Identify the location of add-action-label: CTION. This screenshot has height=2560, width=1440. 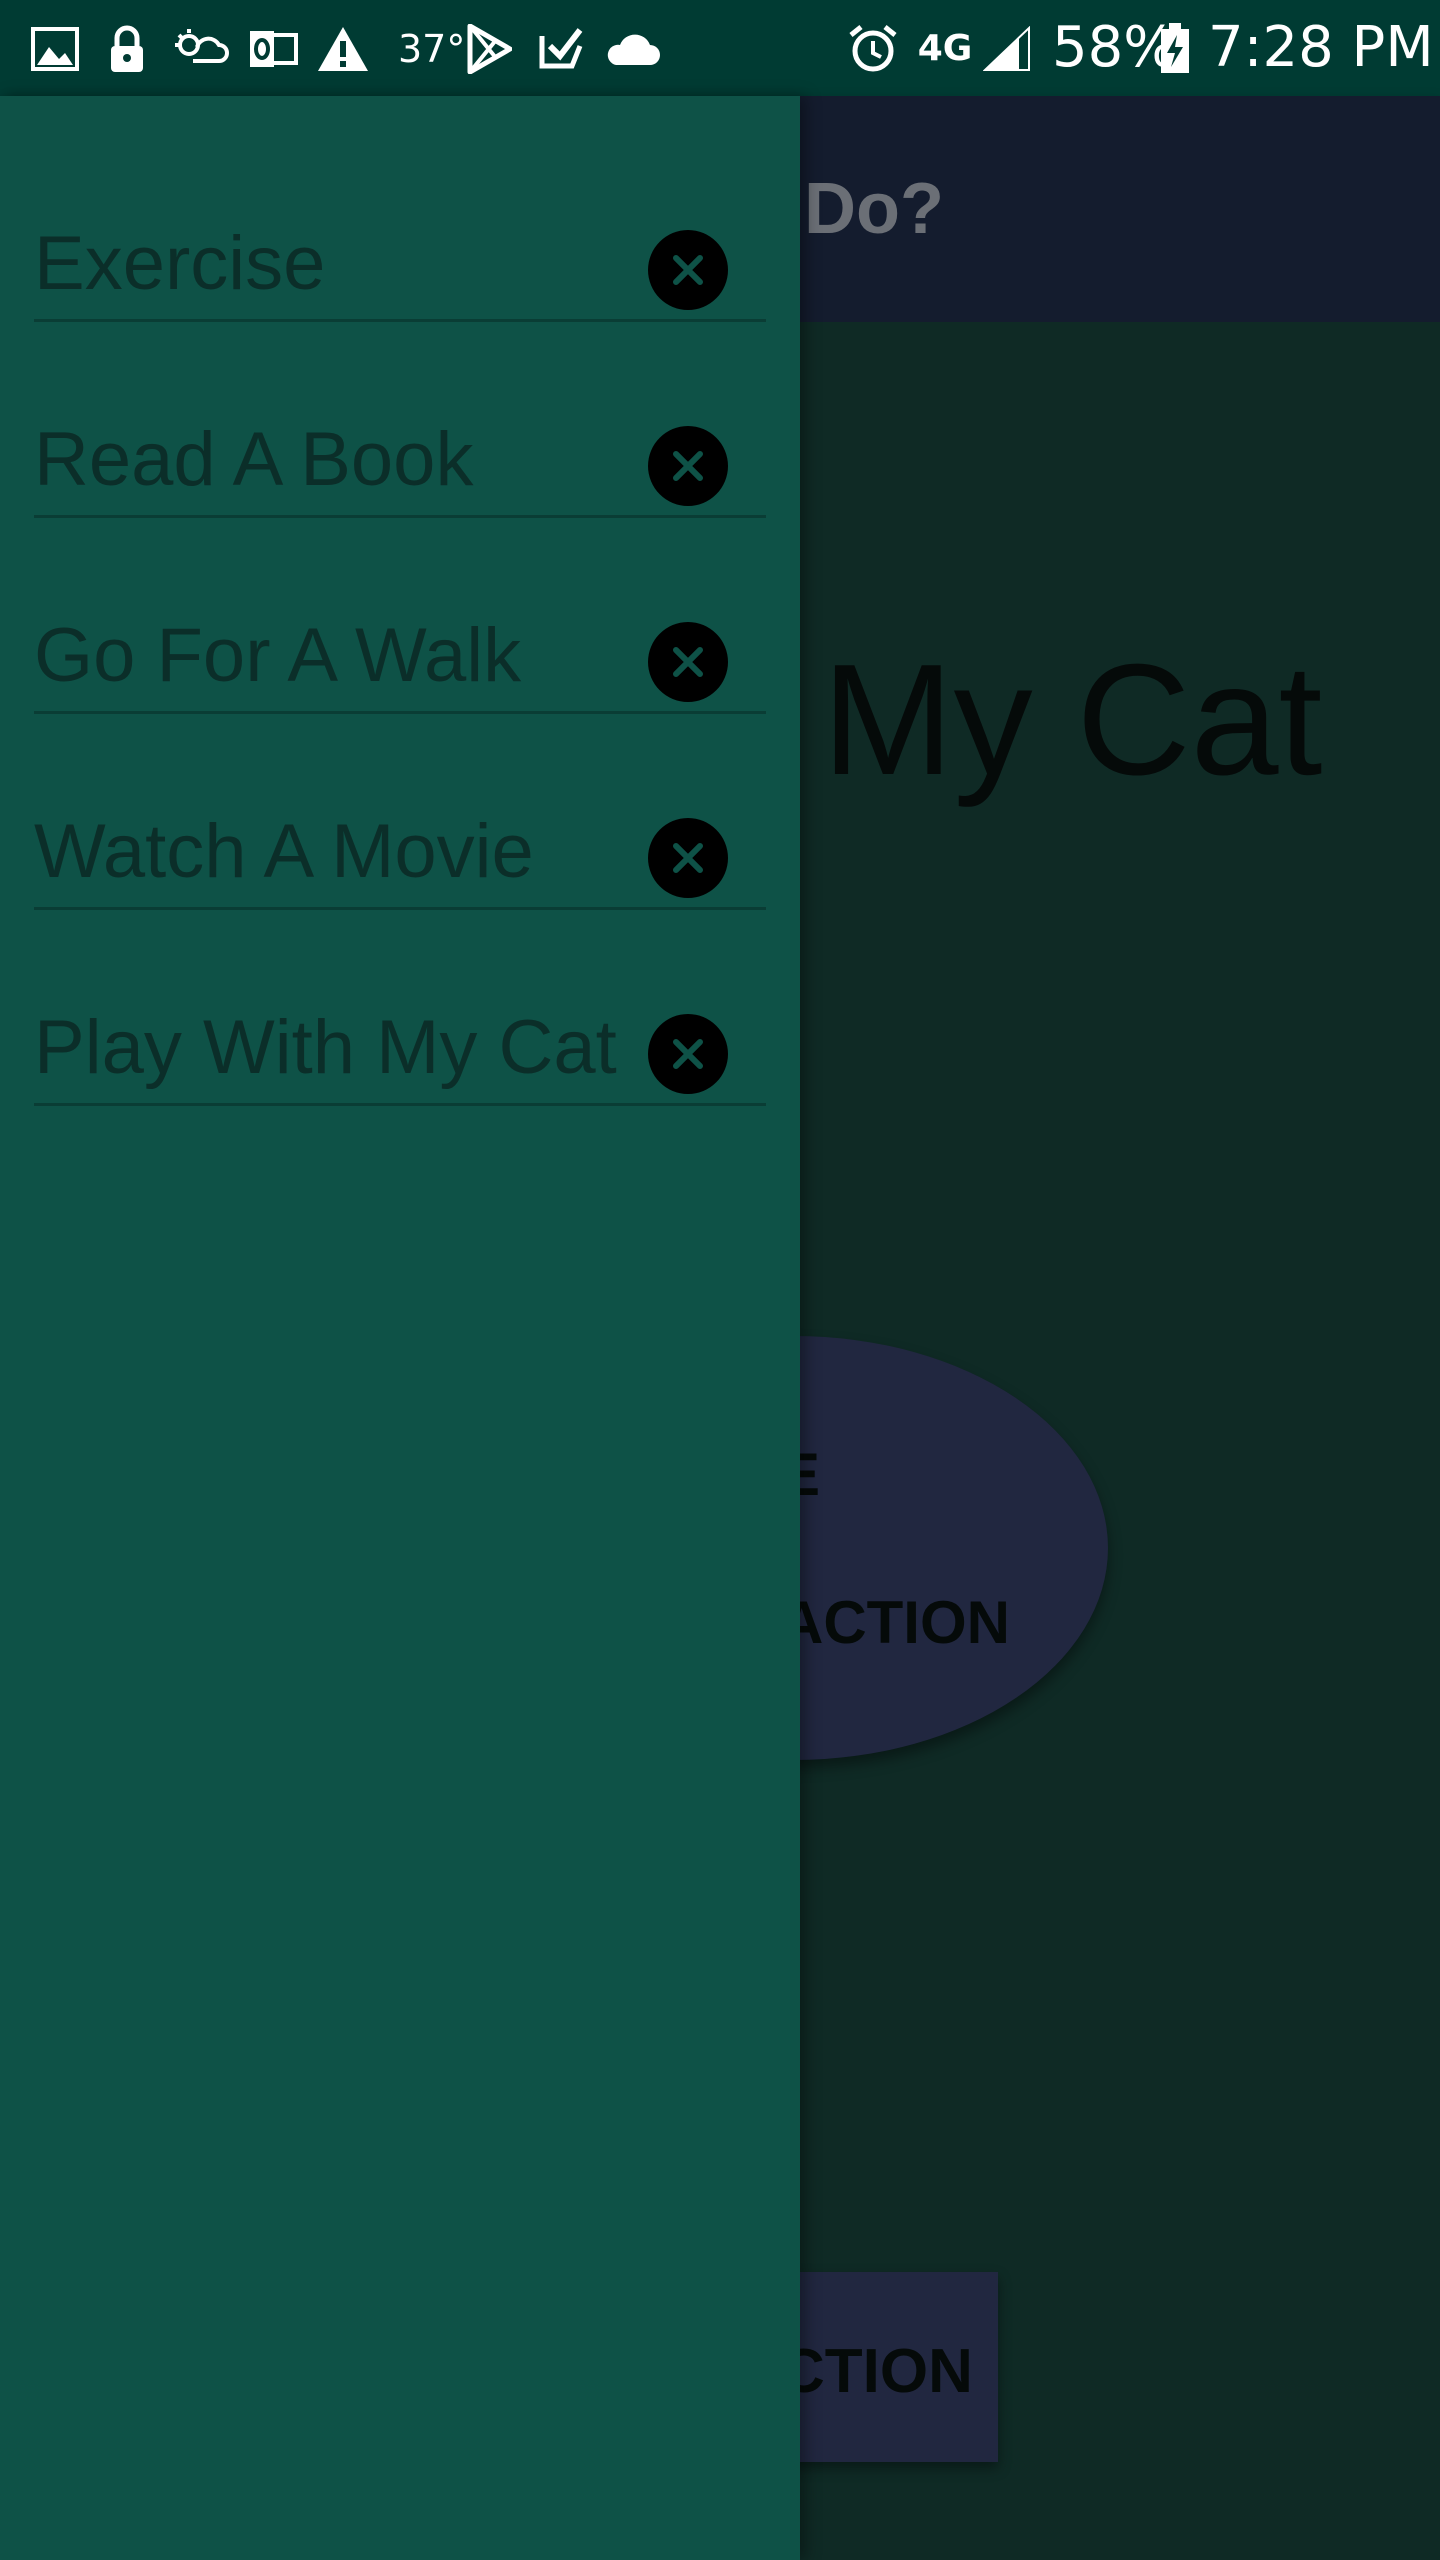
(876, 2371).